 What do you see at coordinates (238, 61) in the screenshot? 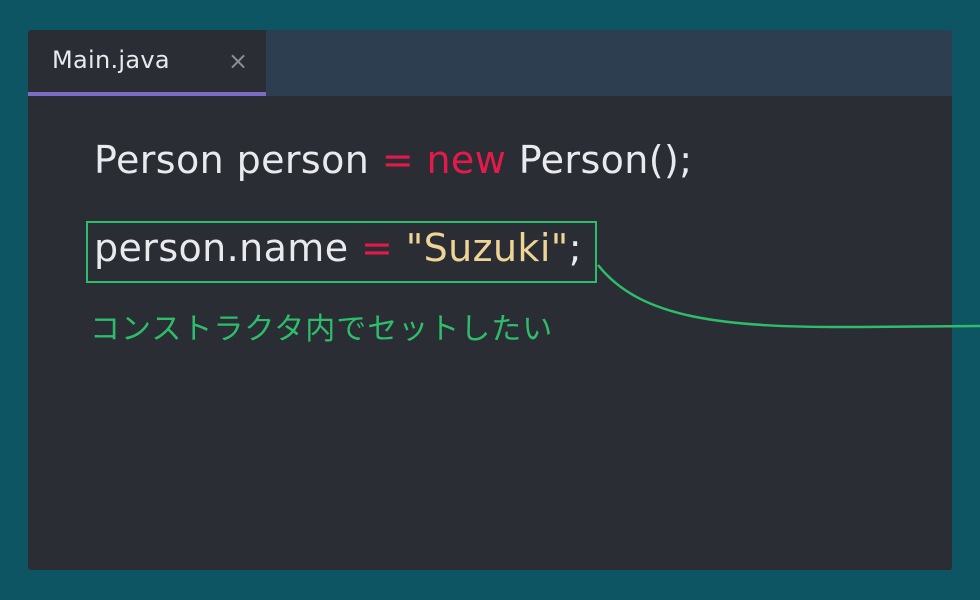
I see `close-icon: ×` at bounding box center [238, 61].